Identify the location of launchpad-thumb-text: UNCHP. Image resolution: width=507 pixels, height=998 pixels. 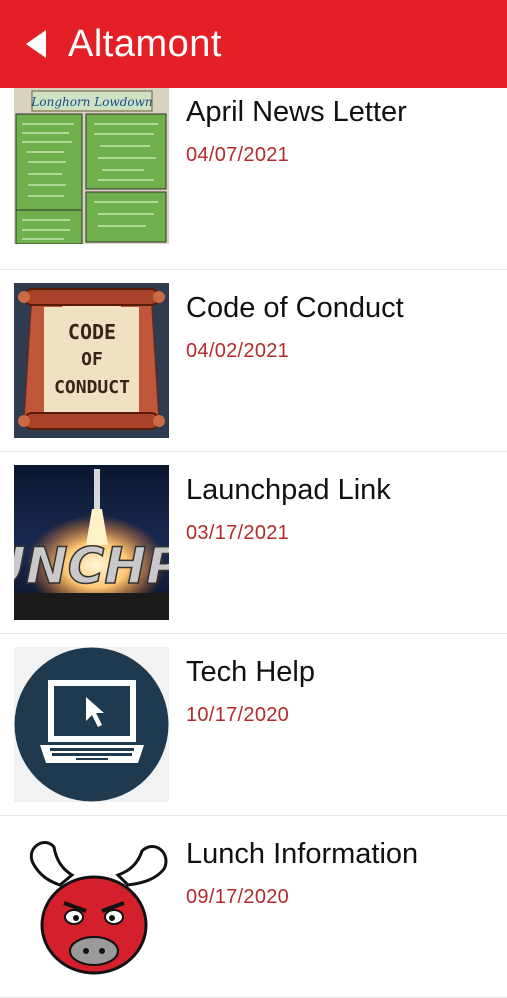
(91, 566).